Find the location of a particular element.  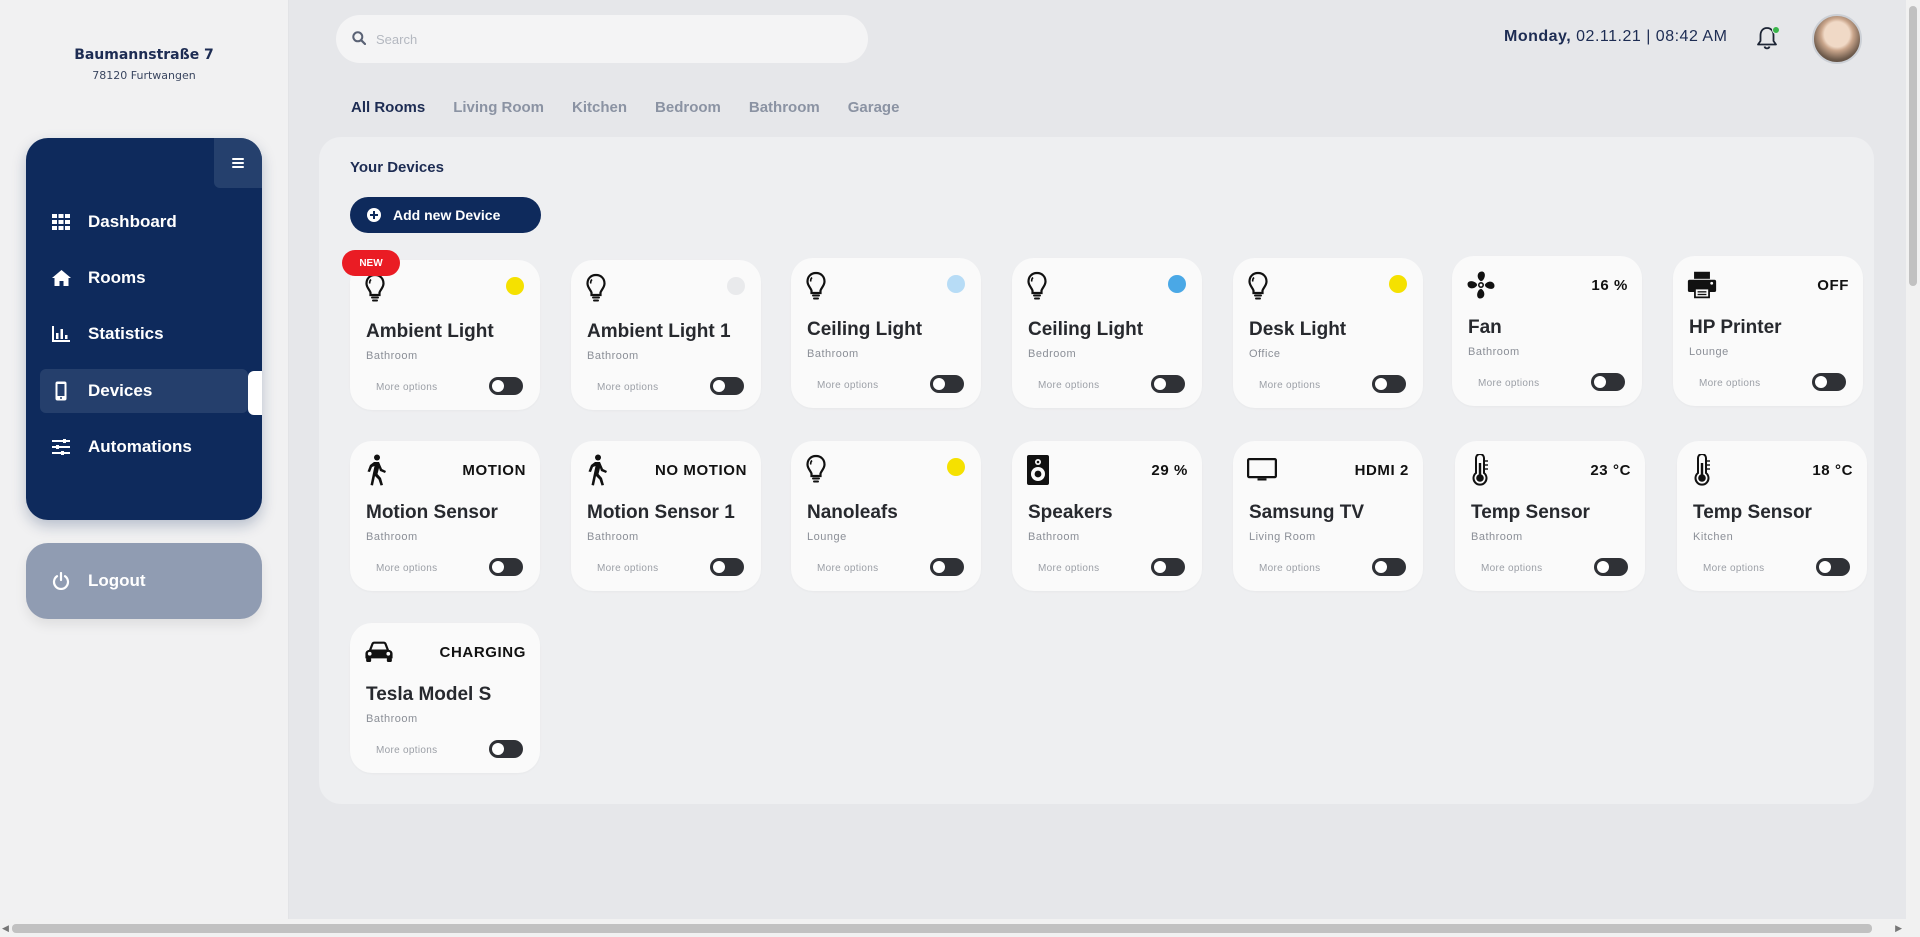

thermometer-icon is located at coordinates (1706, 471).